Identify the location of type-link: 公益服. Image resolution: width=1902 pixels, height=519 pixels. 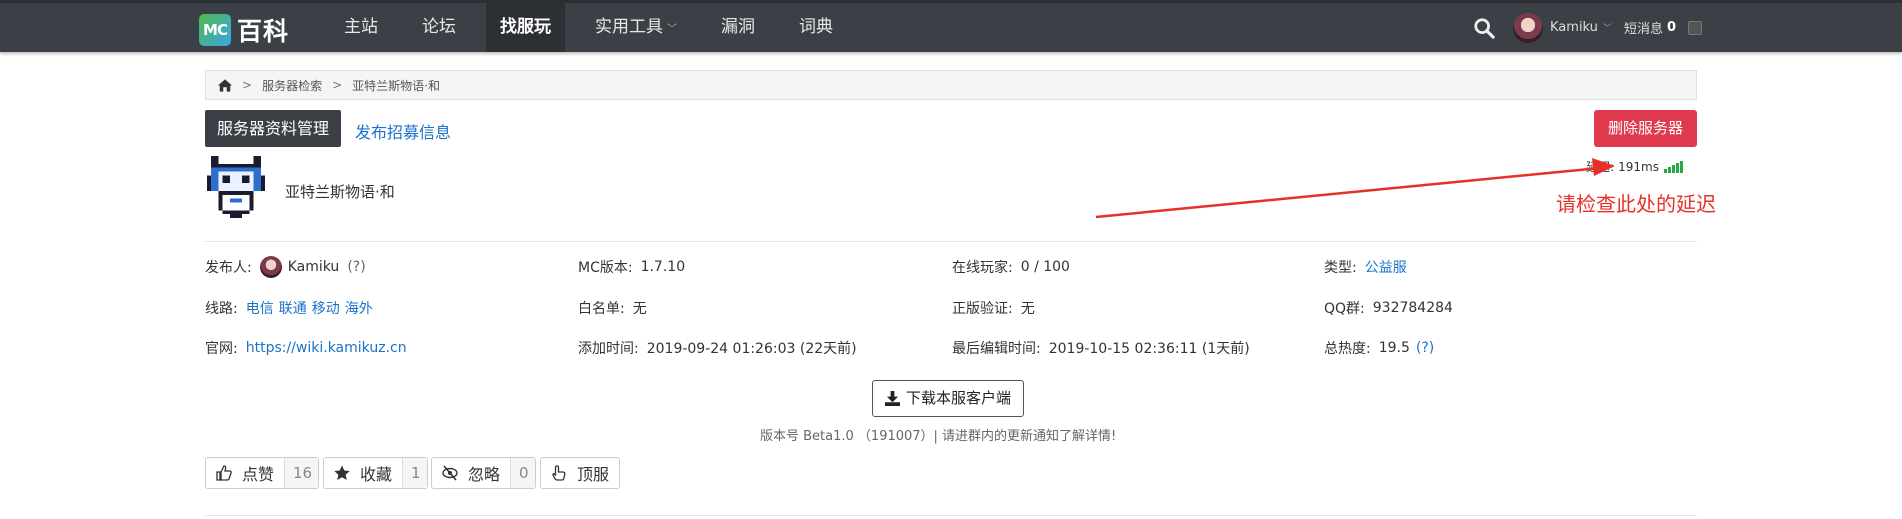
(1386, 267).